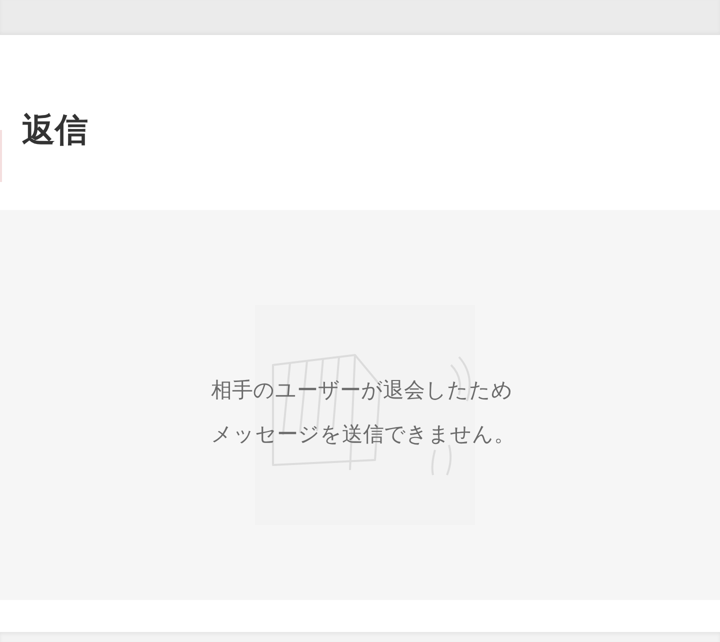 The height and width of the screenshot is (642, 720). I want to click on page-title: 返信, so click(55, 130).